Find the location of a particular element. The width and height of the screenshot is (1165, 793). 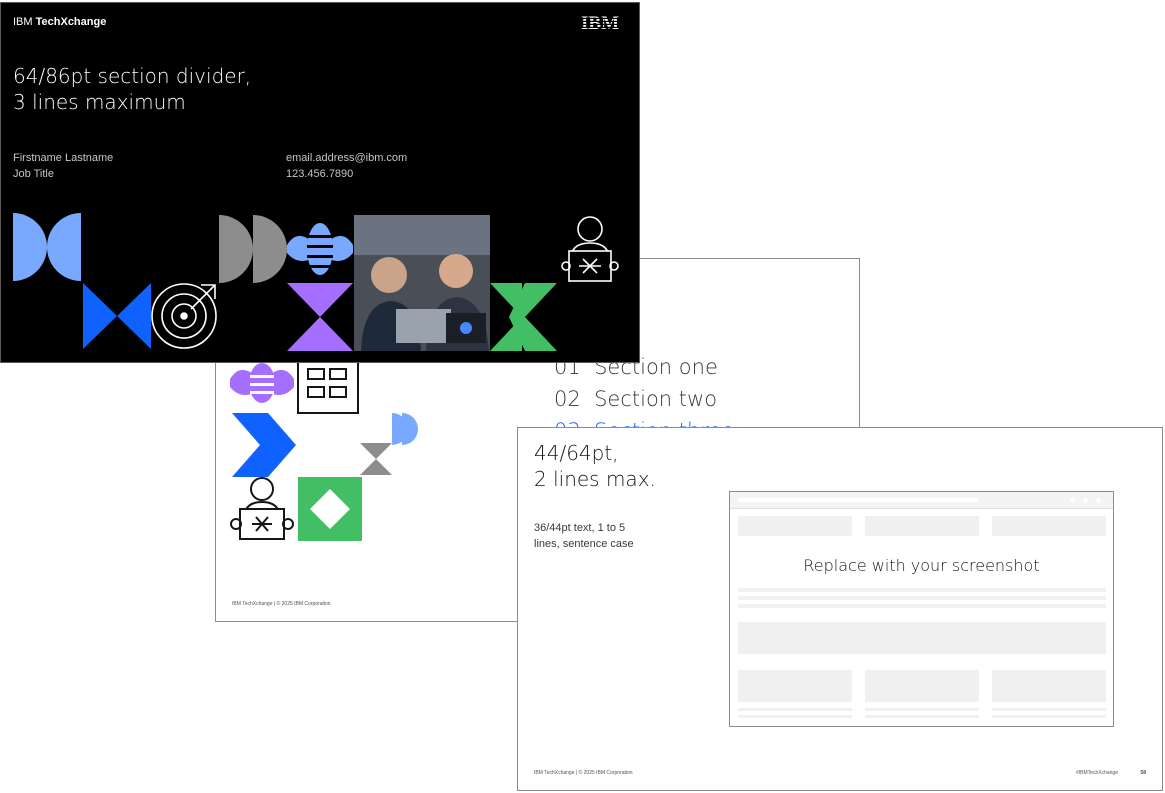

bowtie-shape is located at coordinates (47, 247).